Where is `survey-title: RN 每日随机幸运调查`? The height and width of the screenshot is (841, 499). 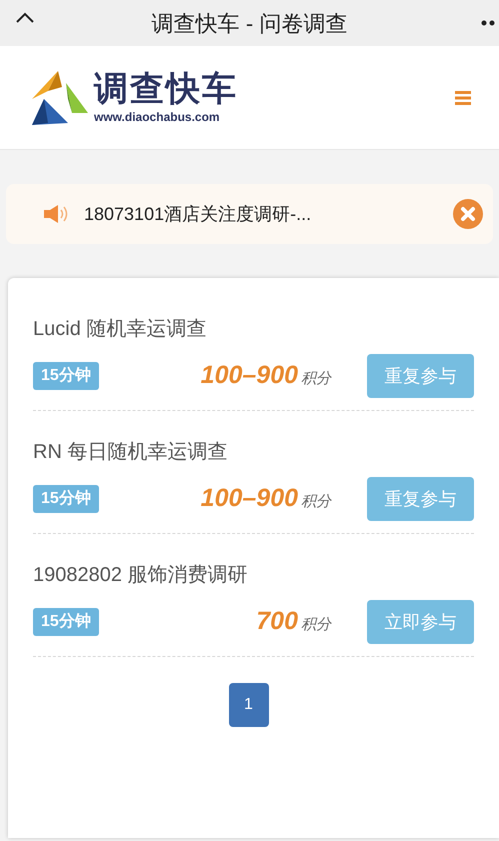
survey-title: RN 每日随机幸运调查 is located at coordinates (253, 454).